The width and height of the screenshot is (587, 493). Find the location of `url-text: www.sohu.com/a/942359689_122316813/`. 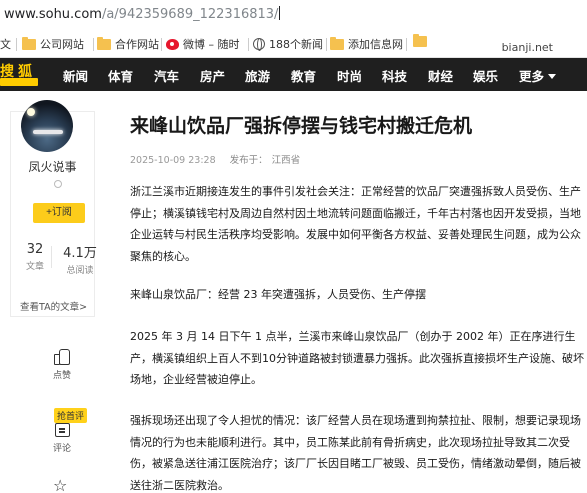

url-text: www.sohu.com/a/942359689_122316813/ is located at coordinates (142, 14).